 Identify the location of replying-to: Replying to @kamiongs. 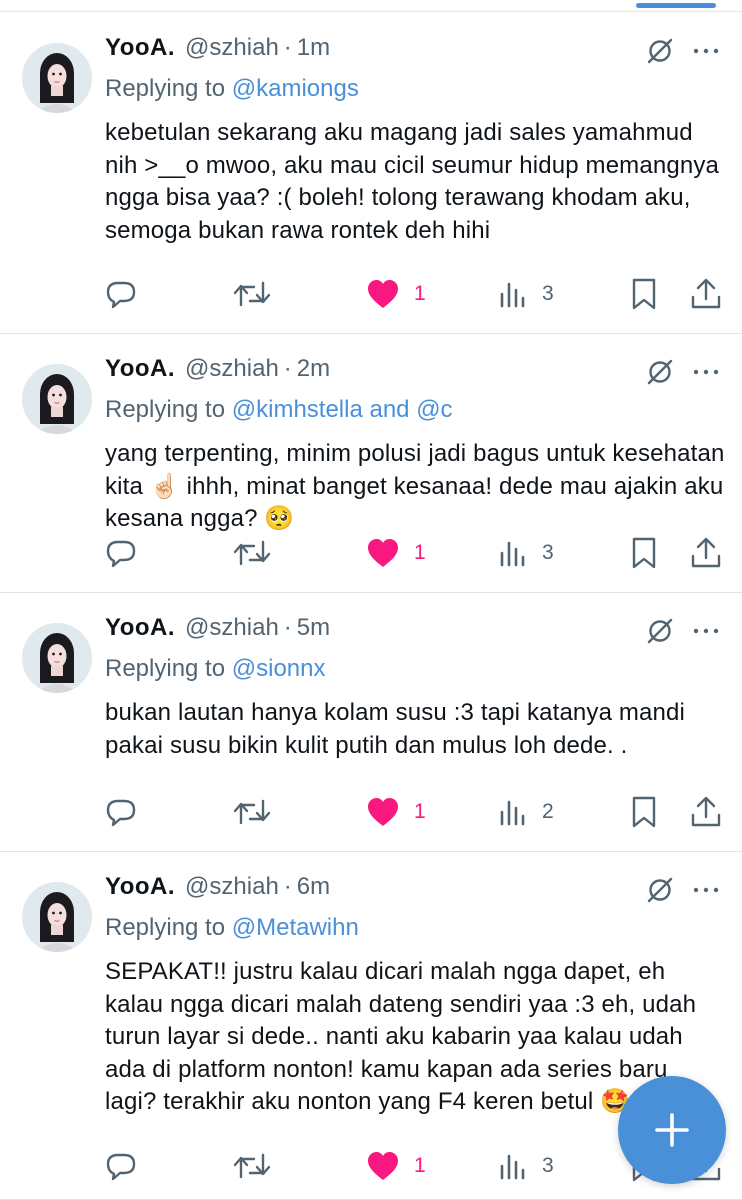
(232, 89).